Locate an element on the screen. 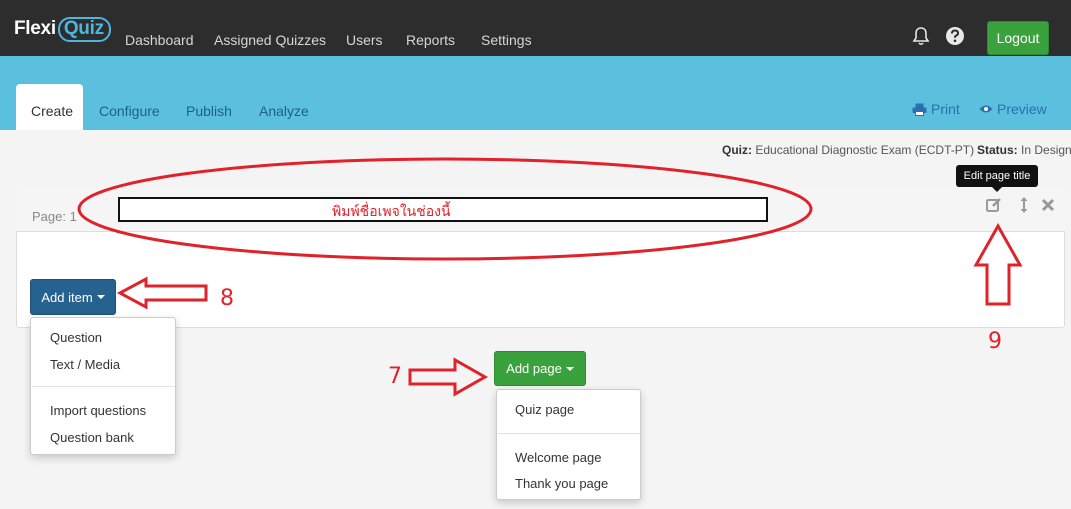 The image size is (1071, 509). logo-prefix: Flexi is located at coordinates (35, 28).